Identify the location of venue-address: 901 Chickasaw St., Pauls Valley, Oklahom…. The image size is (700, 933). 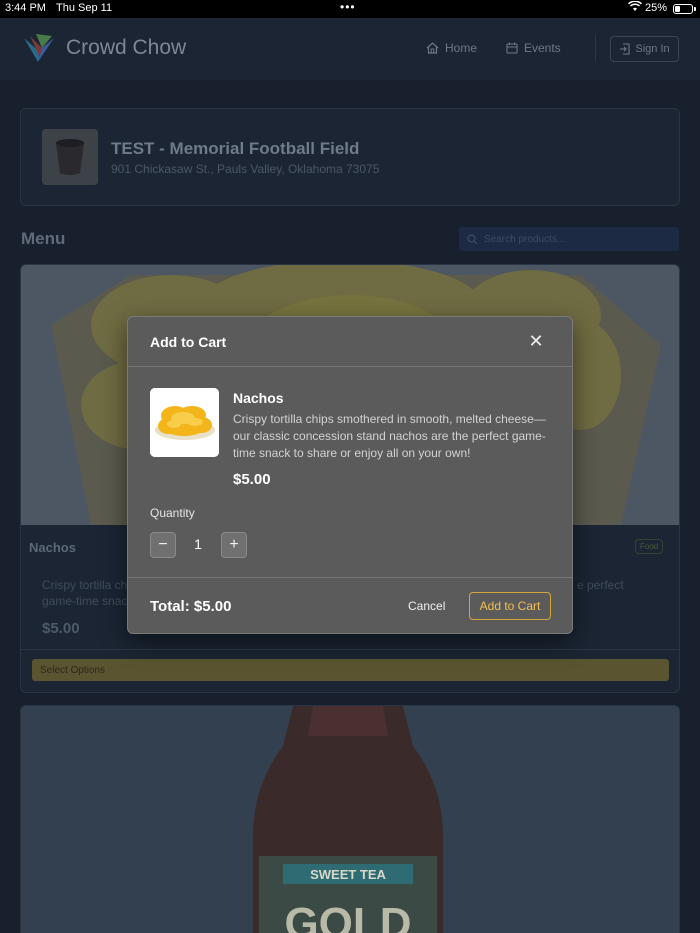
(245, 169).